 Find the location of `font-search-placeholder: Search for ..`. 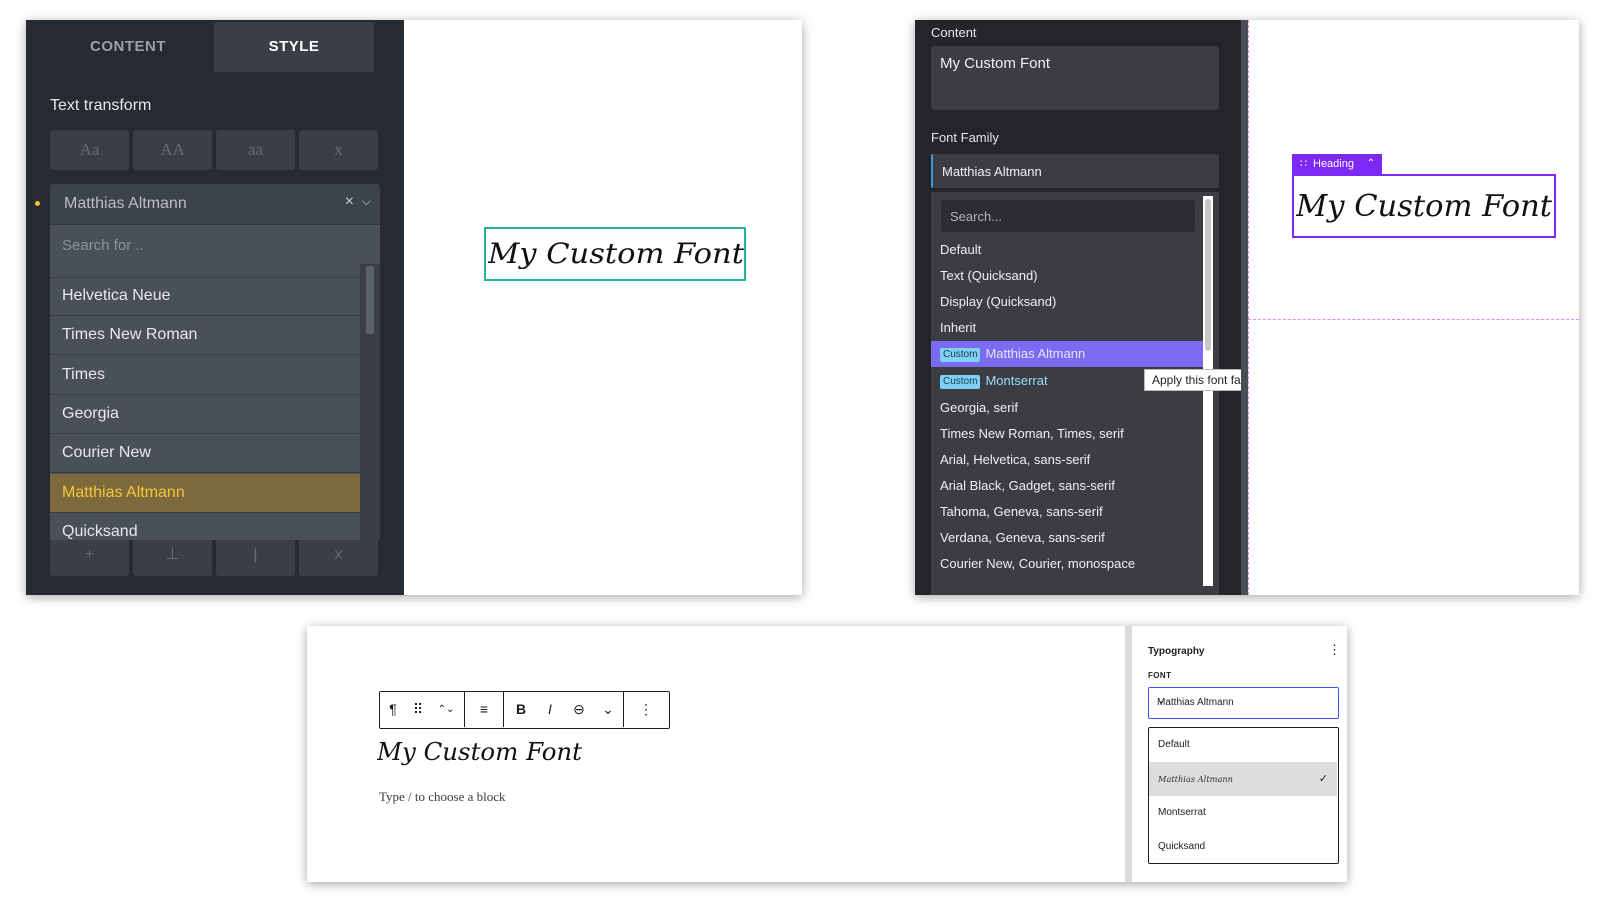

font-search-placeholder: Search for .. is located at coordinates (103, 245).